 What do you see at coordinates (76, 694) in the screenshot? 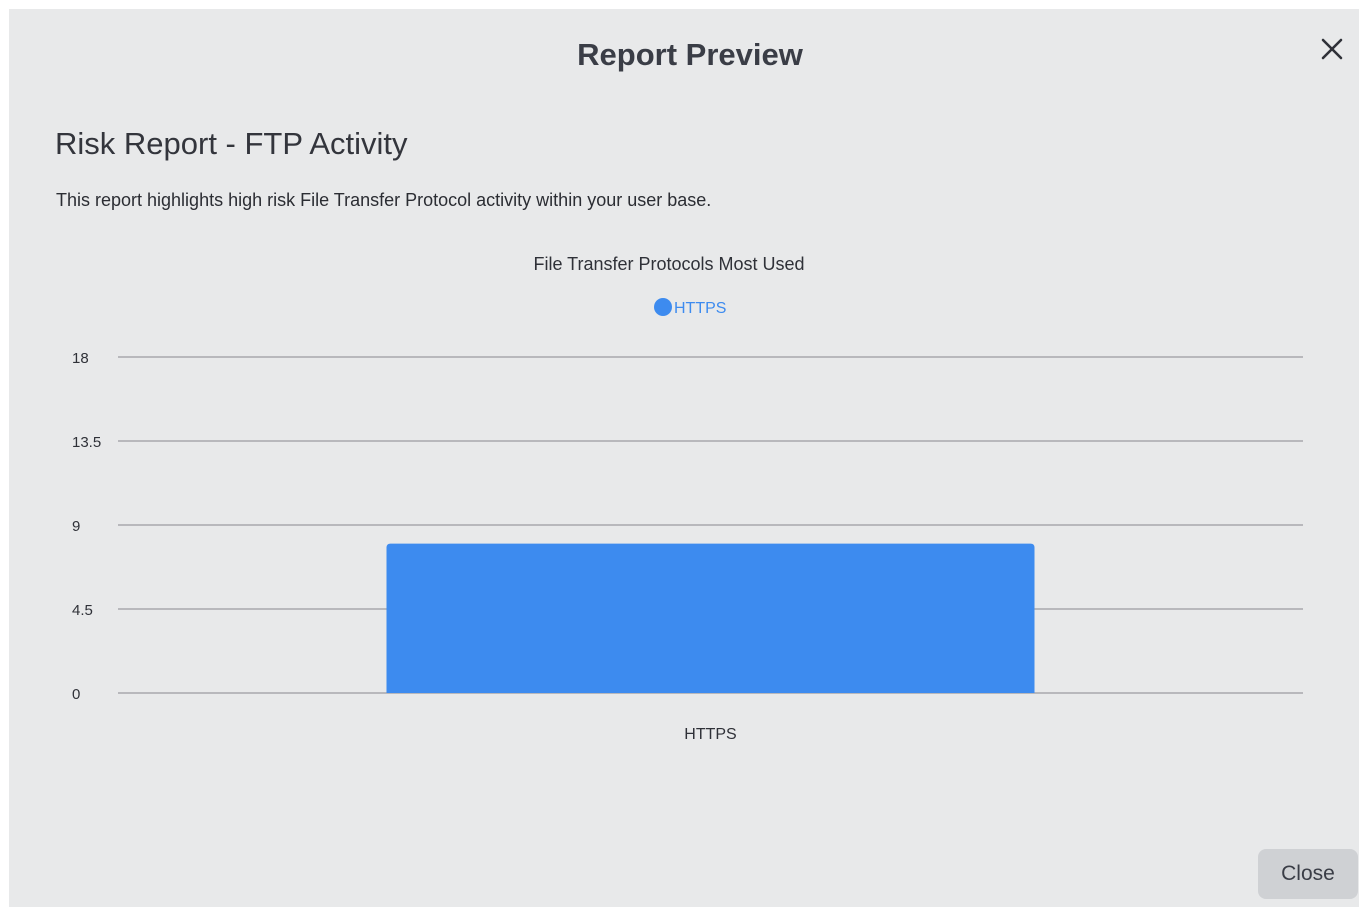
I see `y-tick-label: 0` at bounding box center [76, 694].